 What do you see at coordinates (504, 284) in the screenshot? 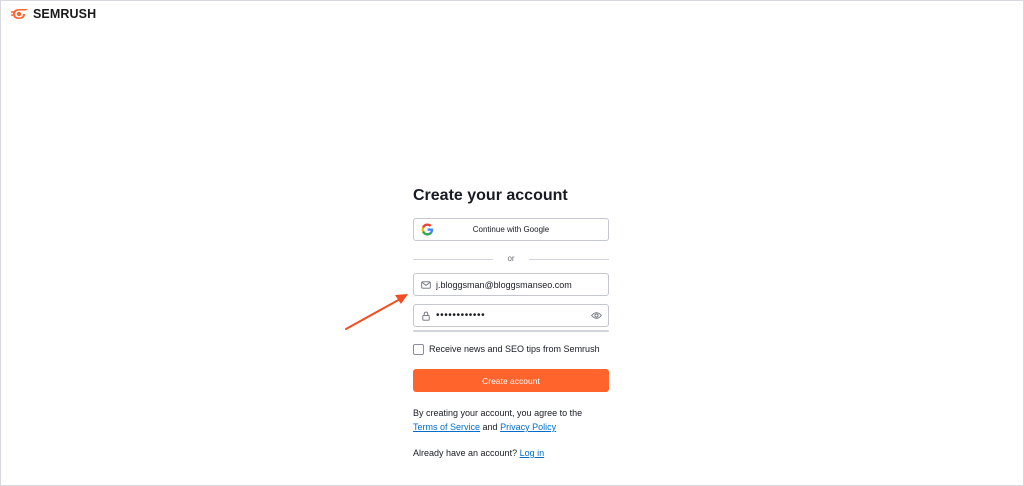
I see `email-value: j.bloggsman@bloggsmanseo.com` at bounding box center [504, 284].